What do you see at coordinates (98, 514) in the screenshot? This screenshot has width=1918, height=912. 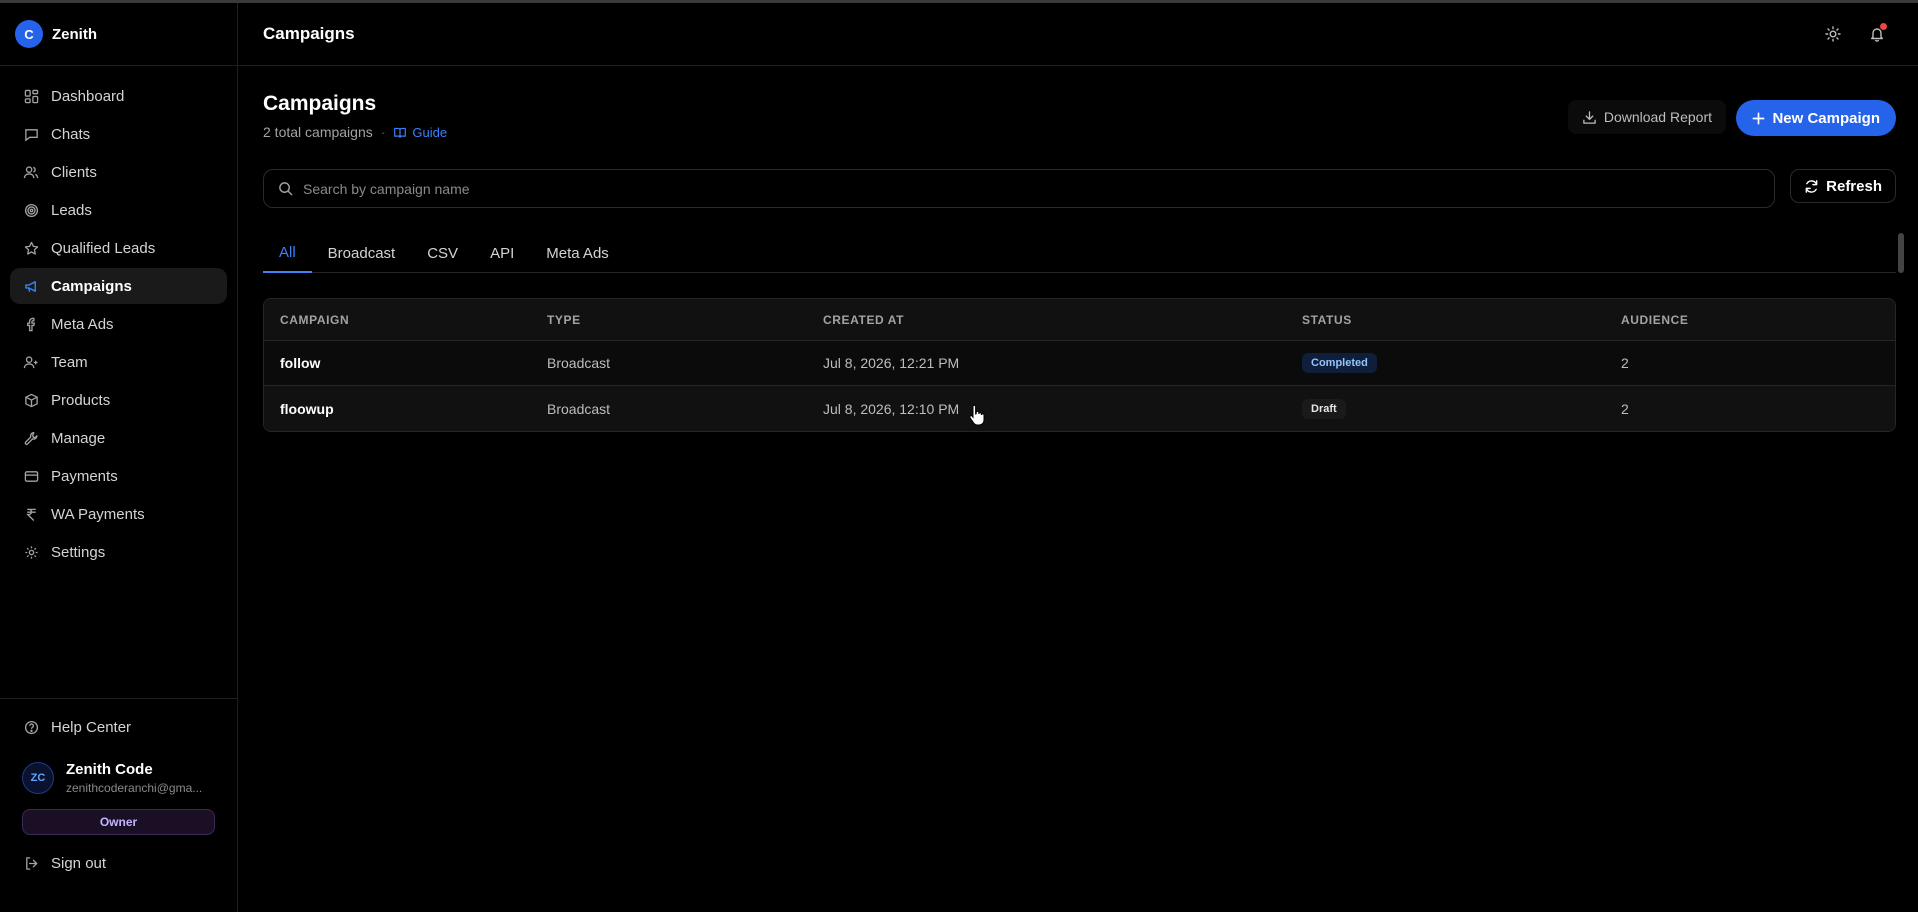 I see `sidebar-item-label: WA Payments` at bounding box center [98, 514].